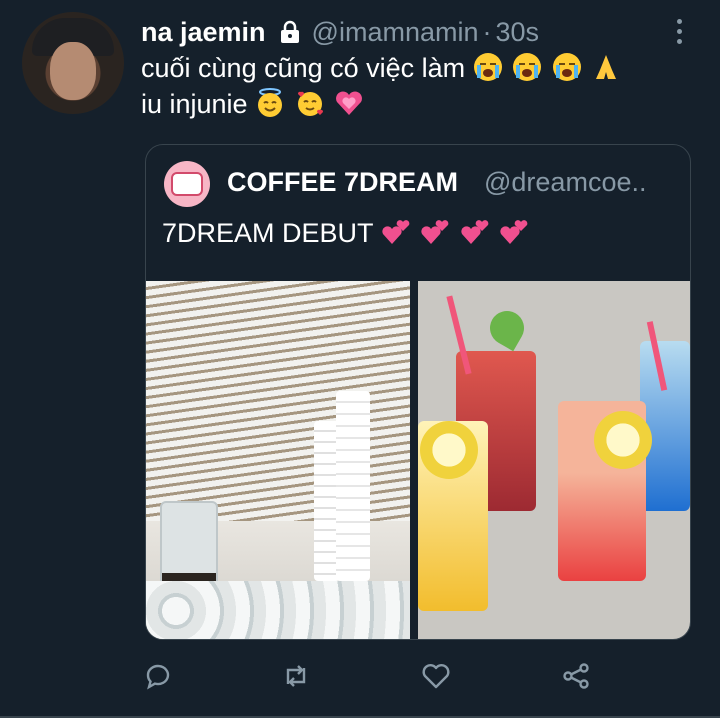 This screenshot has width=720, height=718. What do you see at coordinates (679, 31) in the screenshot?
I see `more-vertical-icon` at bounding box center [679, 31].